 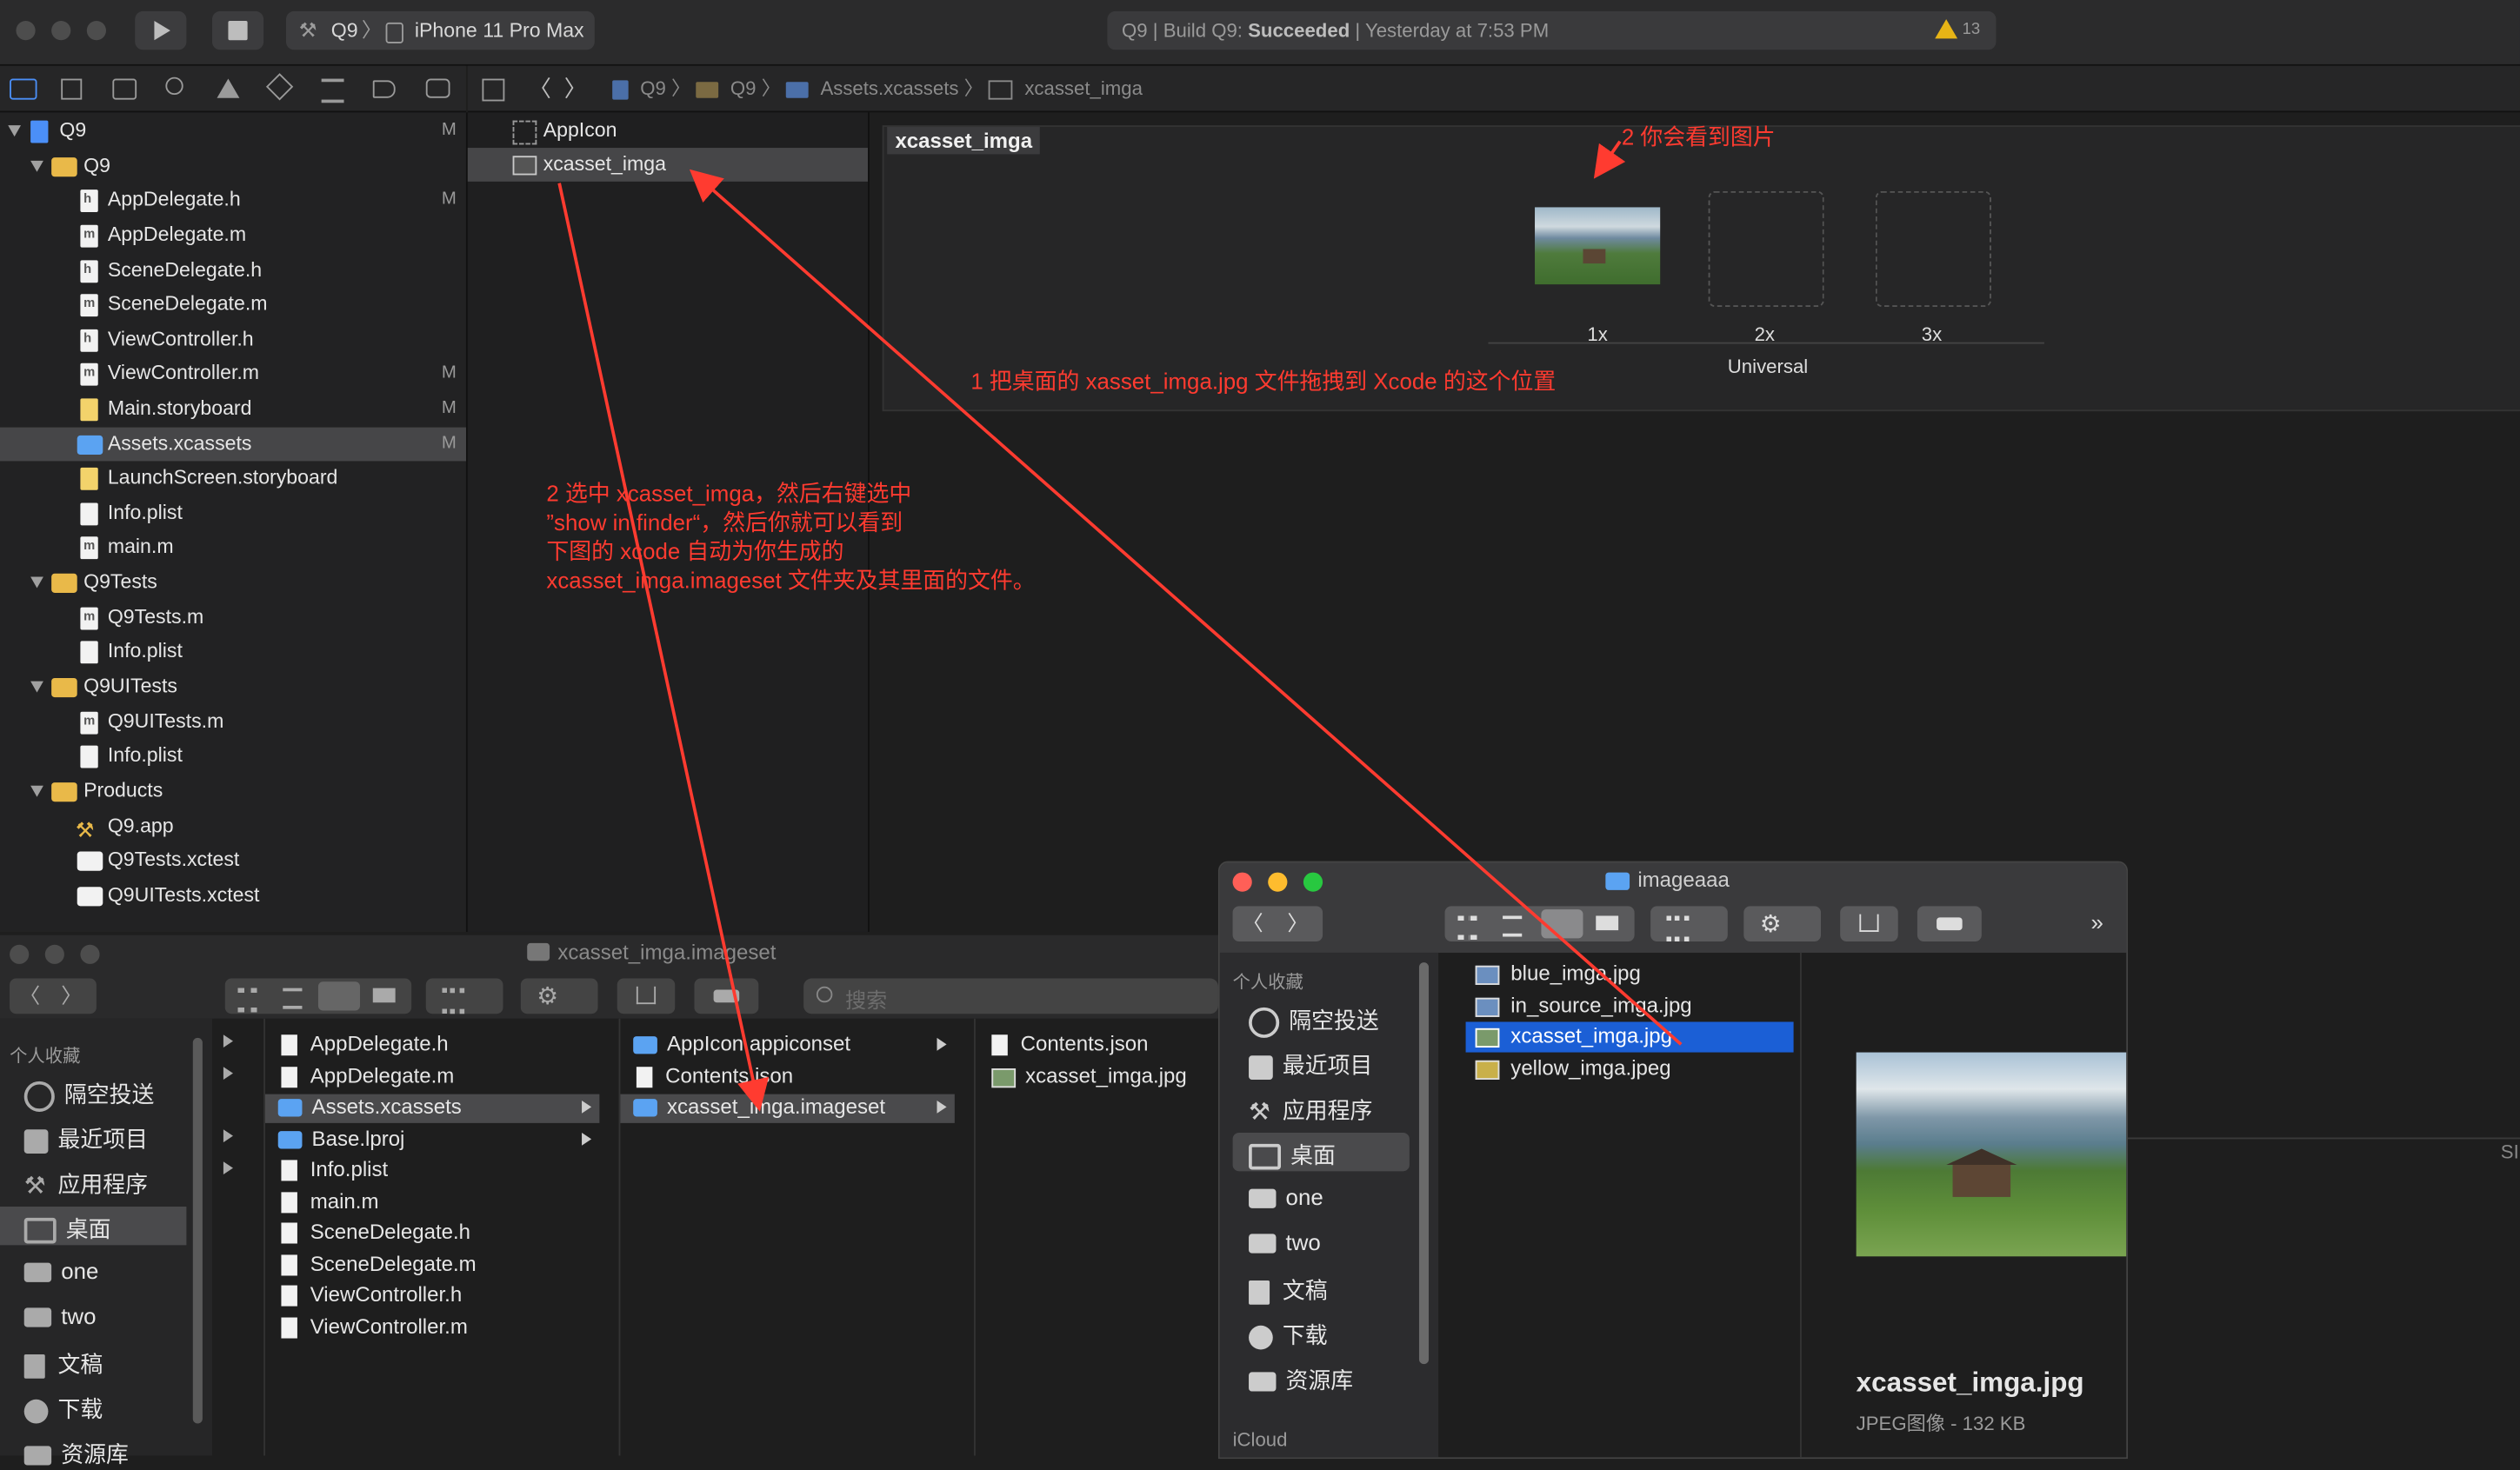 I want to click on nav-item-group: Q9, so click(x=233, y=167).